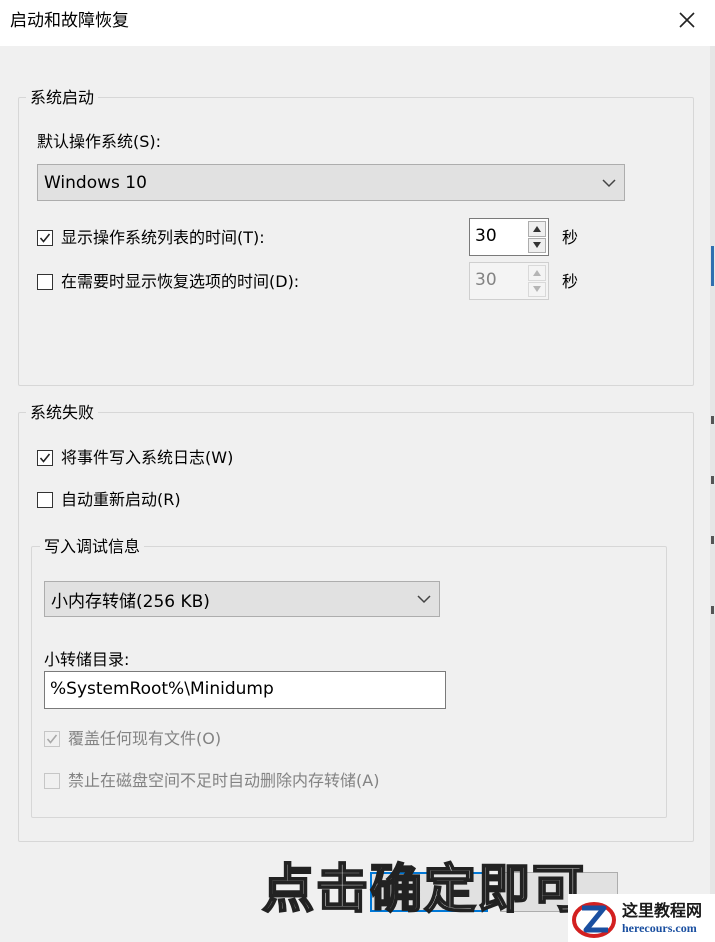 The height and width of the screenshot is (942, 715). What do you see at coordinates (224, 780) in the screenshot?
I see `disable-auto-delete-label: 禁止在磁盘空间不足时自动删除内存转储(A)` at bounding box center [224, 780].